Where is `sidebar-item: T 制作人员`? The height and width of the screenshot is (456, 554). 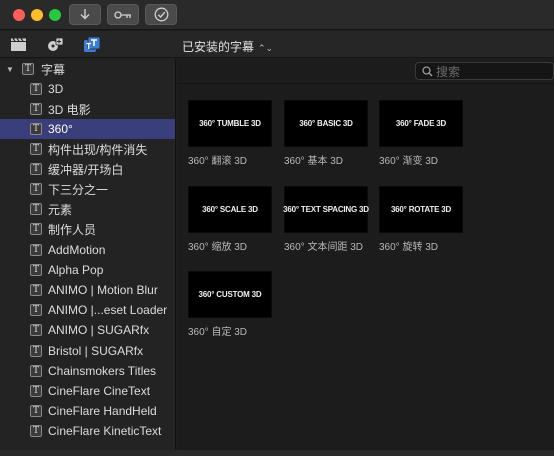
sidebar-item: T 制作人员 is located at coordinates (87, 229).